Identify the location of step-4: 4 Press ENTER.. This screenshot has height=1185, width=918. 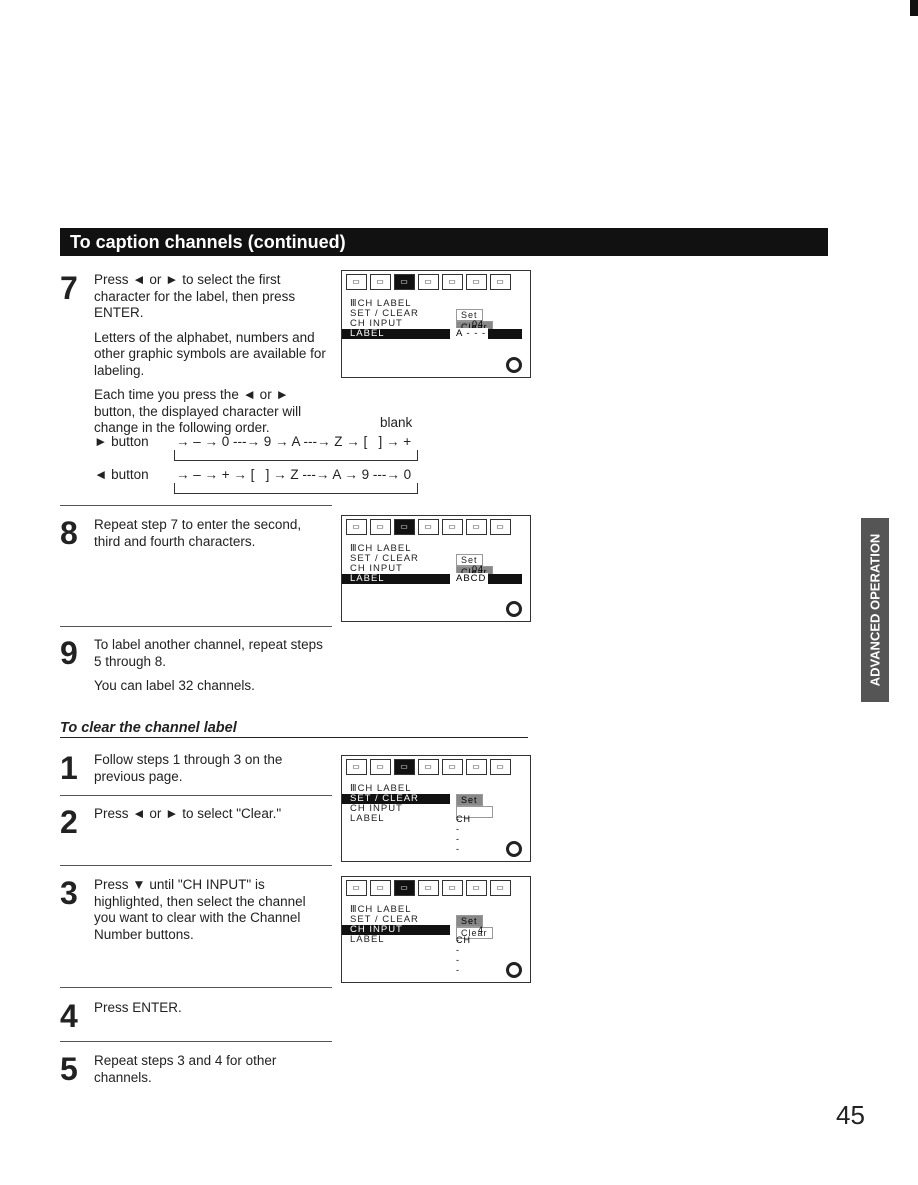
(195, 1016).